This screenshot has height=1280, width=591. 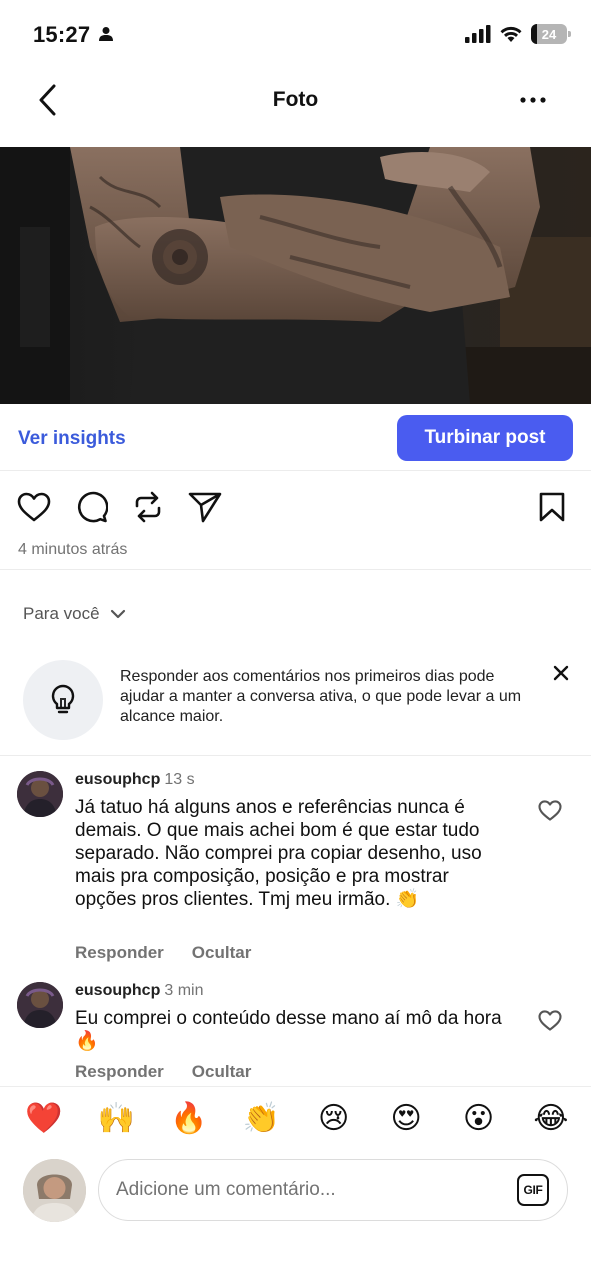 I want to click on comment-input, so click(x=306, y=1190).